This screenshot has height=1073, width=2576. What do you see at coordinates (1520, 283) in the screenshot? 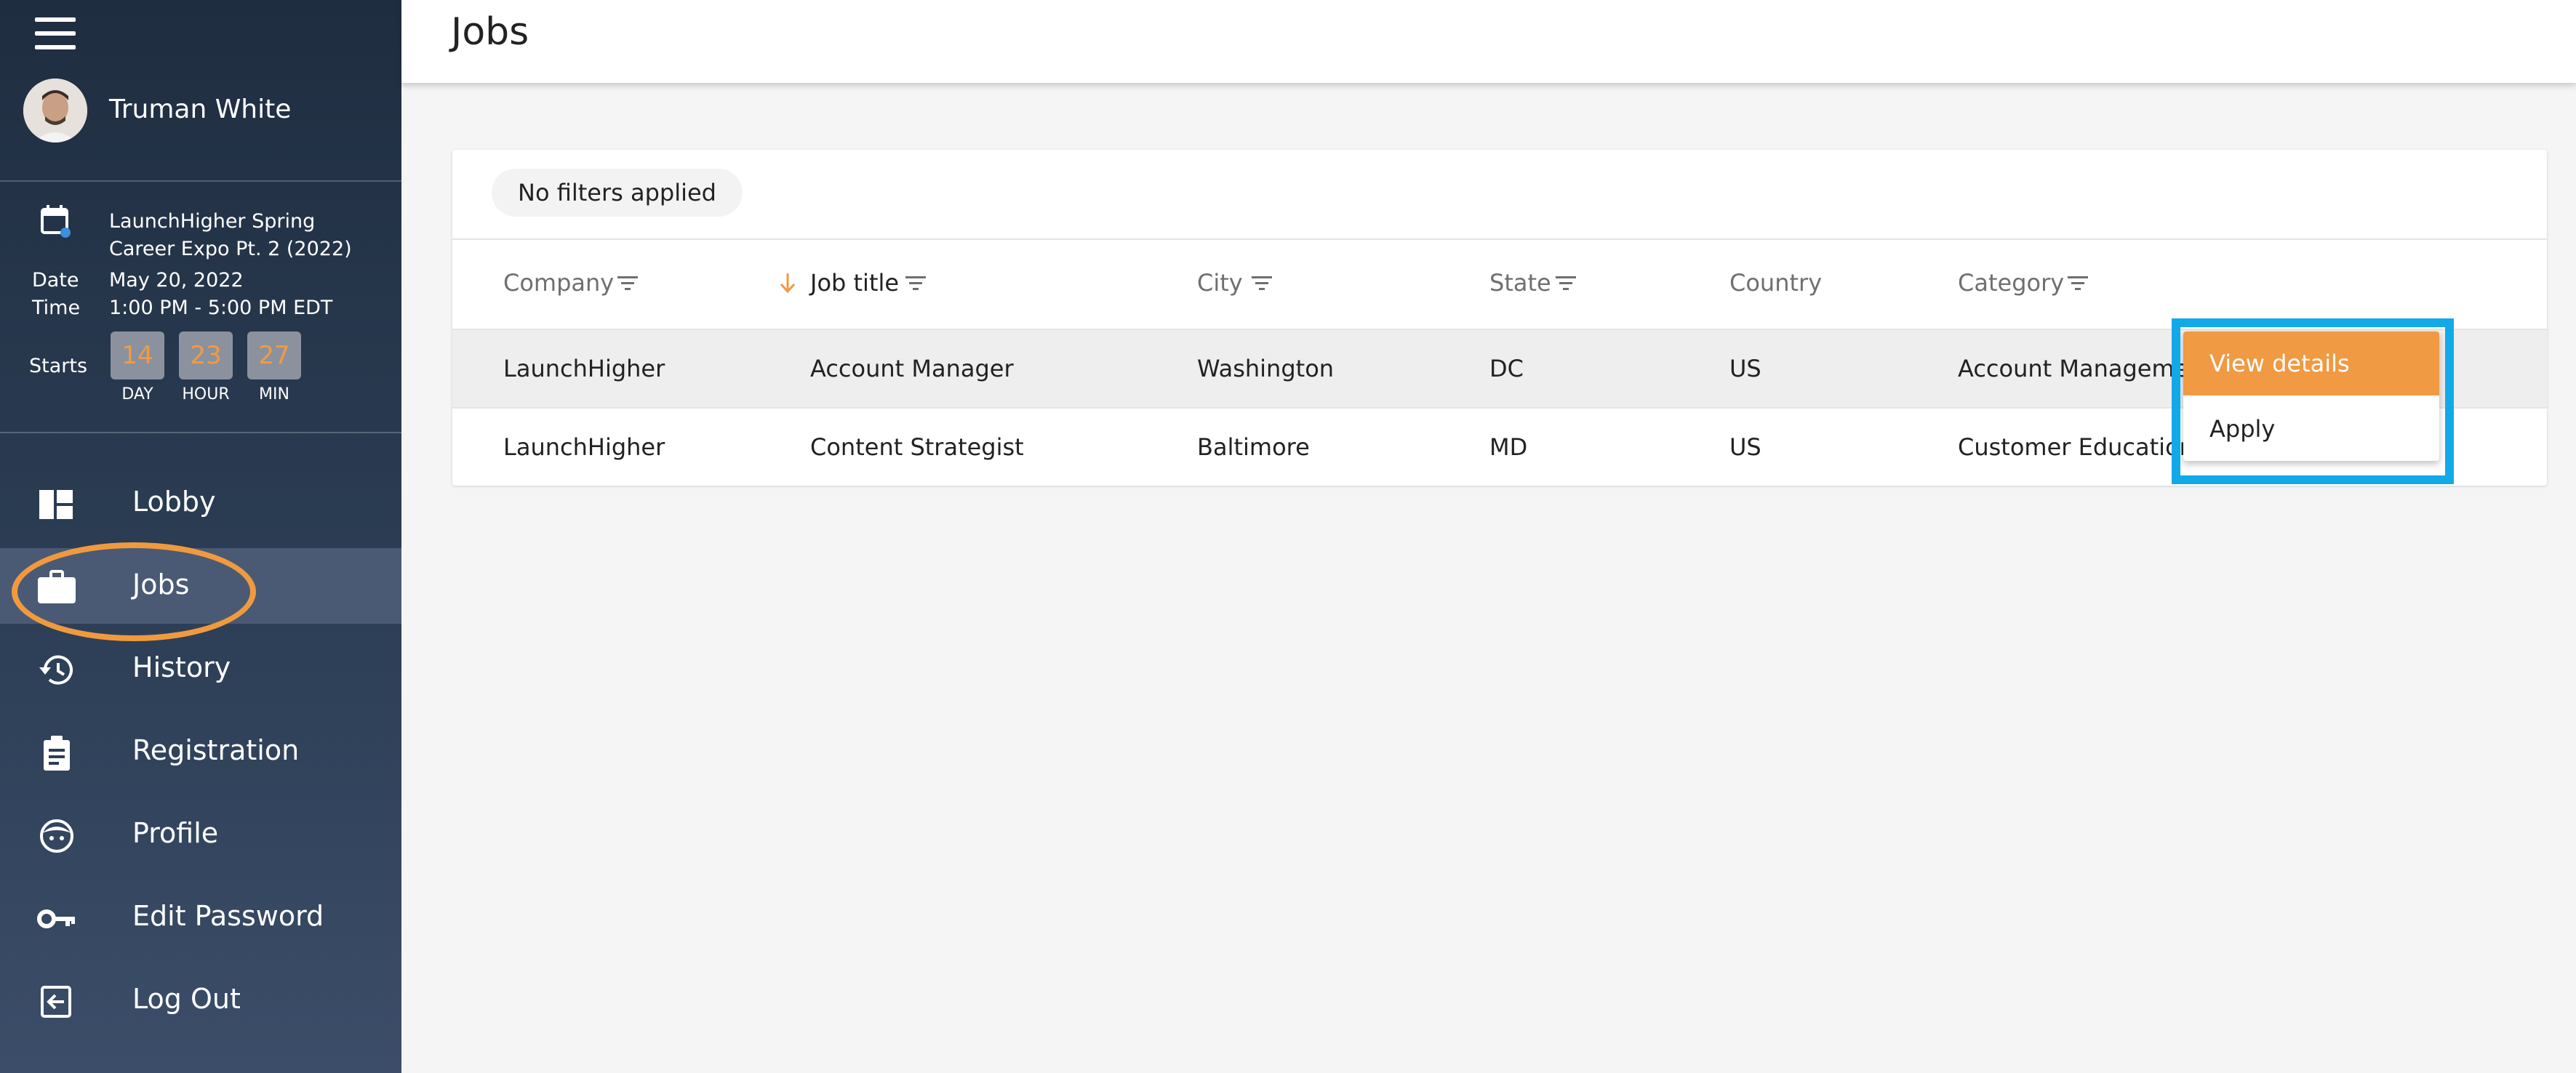
I see `column-header-state: State` at bounding box center [1520, 283].